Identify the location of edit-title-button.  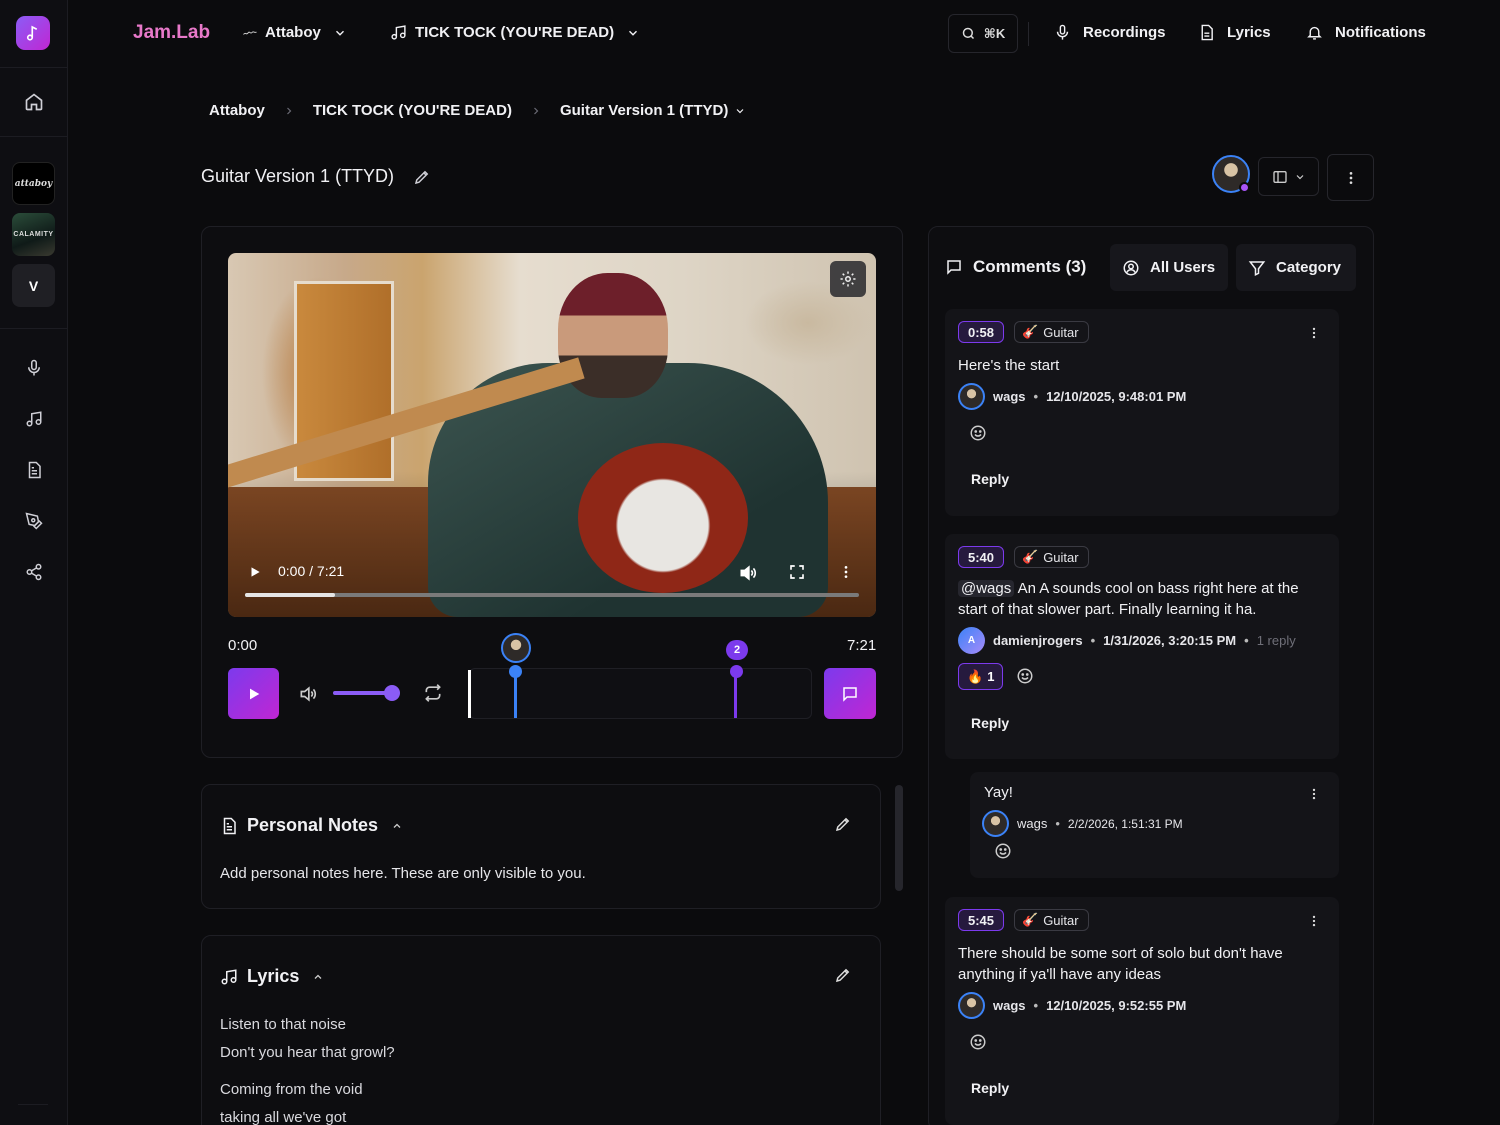
(422, 177).